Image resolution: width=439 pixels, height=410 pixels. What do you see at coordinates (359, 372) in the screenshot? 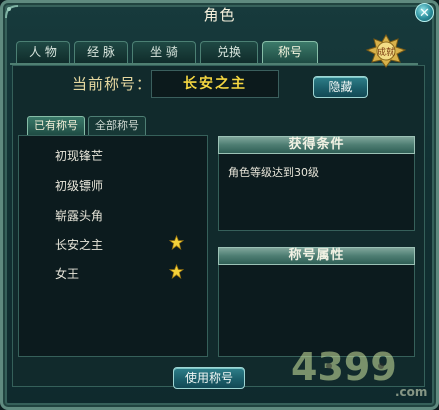
I see `site-watermark-logo: 4399 .com` at bounding box center [359, 372].